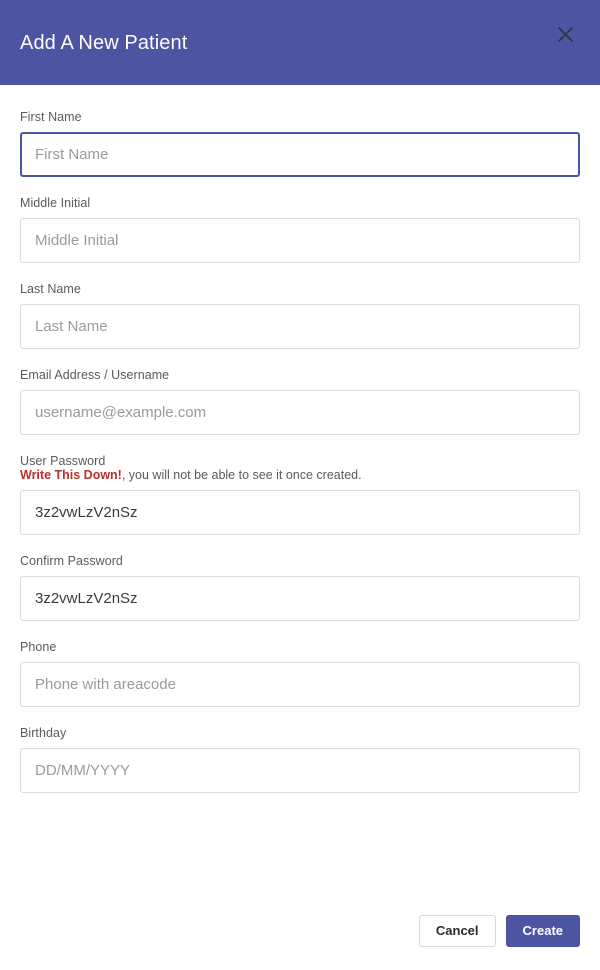 The height and width of the screenshot is (970, 600). I want to click on field-email: Email Address / Username, so click(300, 401).